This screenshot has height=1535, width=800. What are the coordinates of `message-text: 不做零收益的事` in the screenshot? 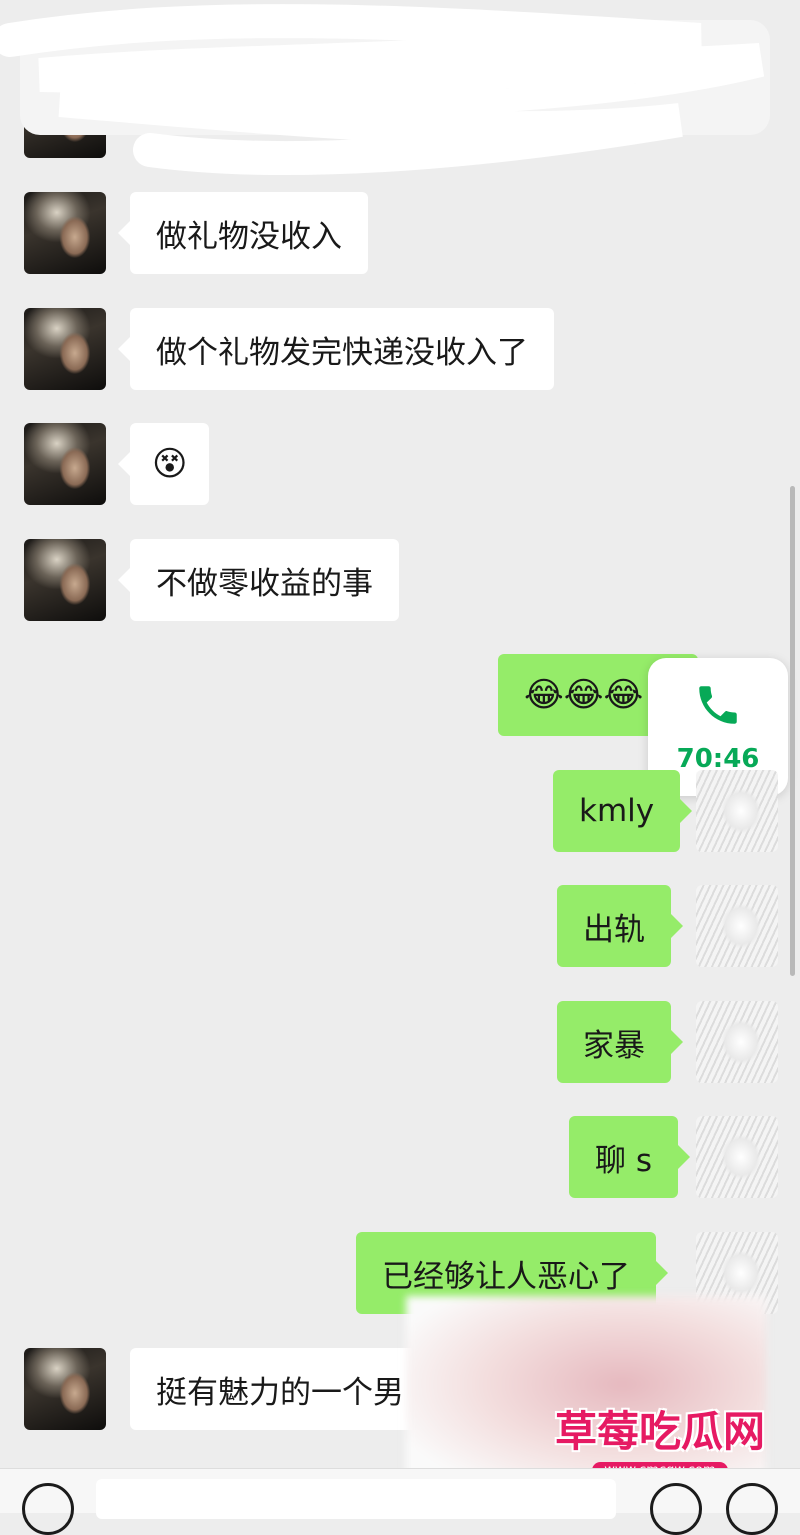 It's located at (264, 583).